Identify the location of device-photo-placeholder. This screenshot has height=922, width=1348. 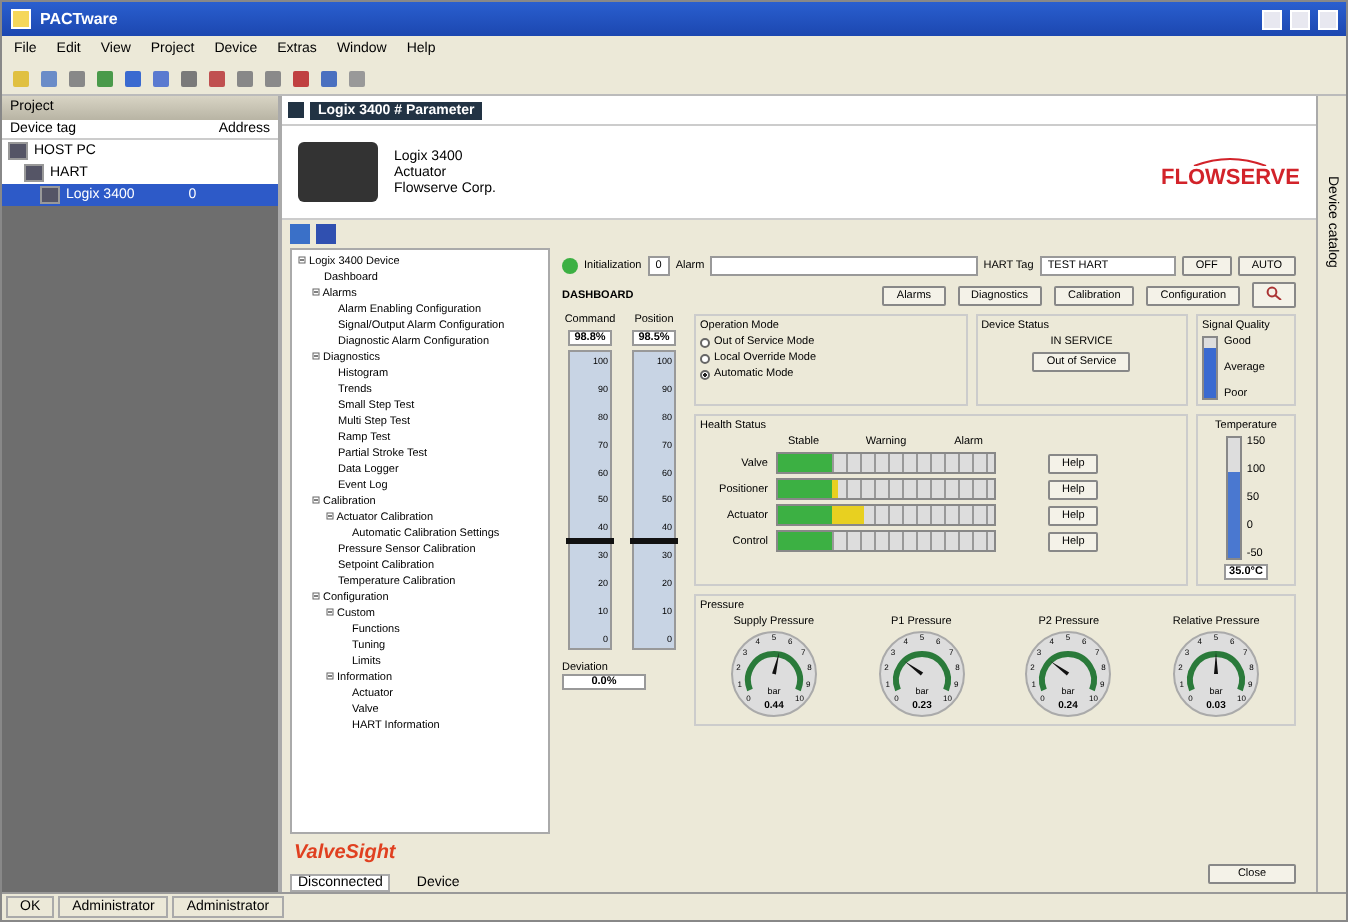
(338, 172).